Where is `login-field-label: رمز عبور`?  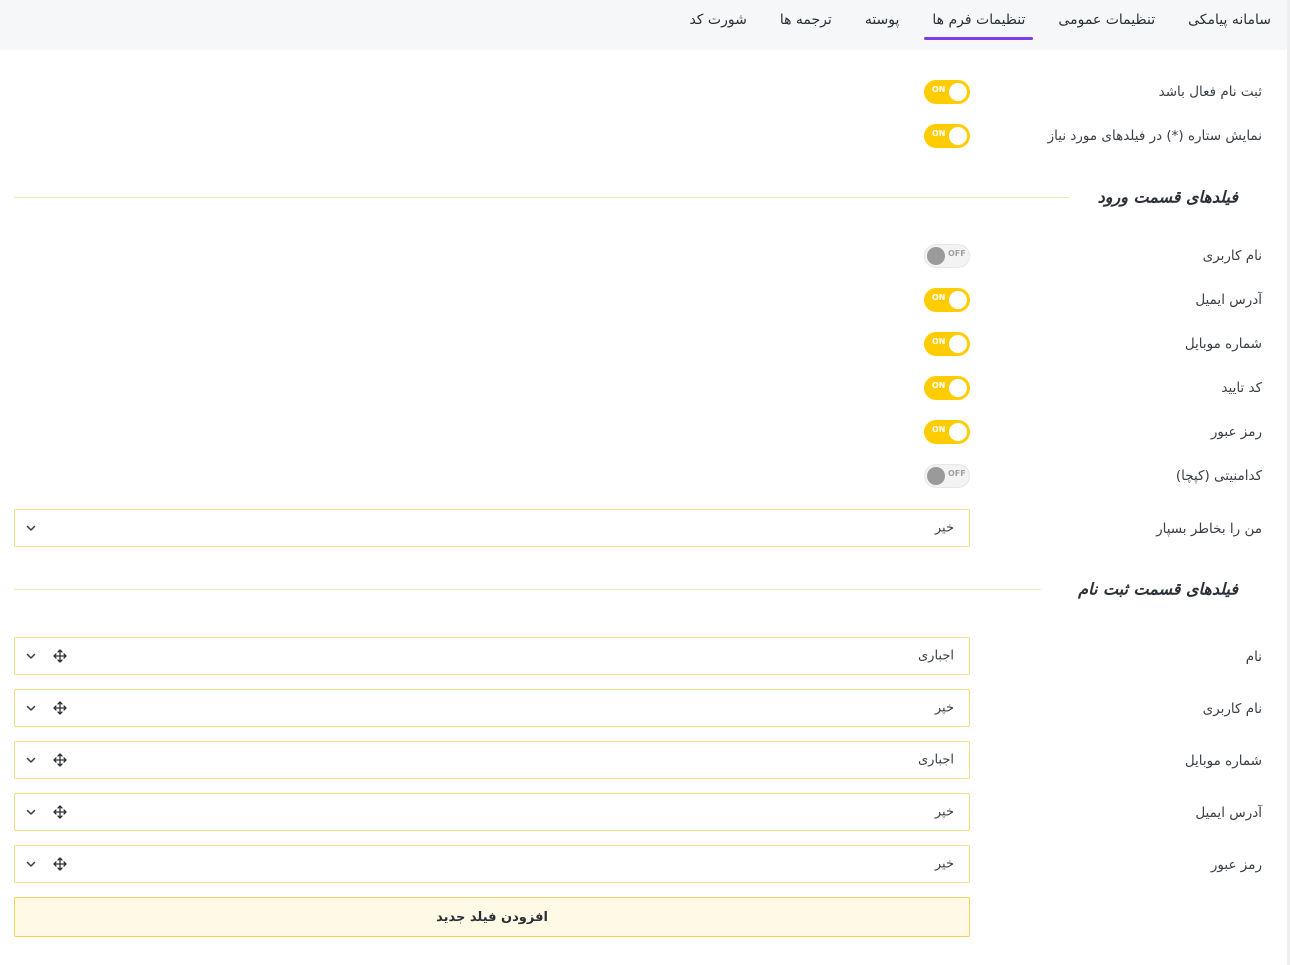 login-field-label: رمز عبور is located at coordinates (1236, 432).